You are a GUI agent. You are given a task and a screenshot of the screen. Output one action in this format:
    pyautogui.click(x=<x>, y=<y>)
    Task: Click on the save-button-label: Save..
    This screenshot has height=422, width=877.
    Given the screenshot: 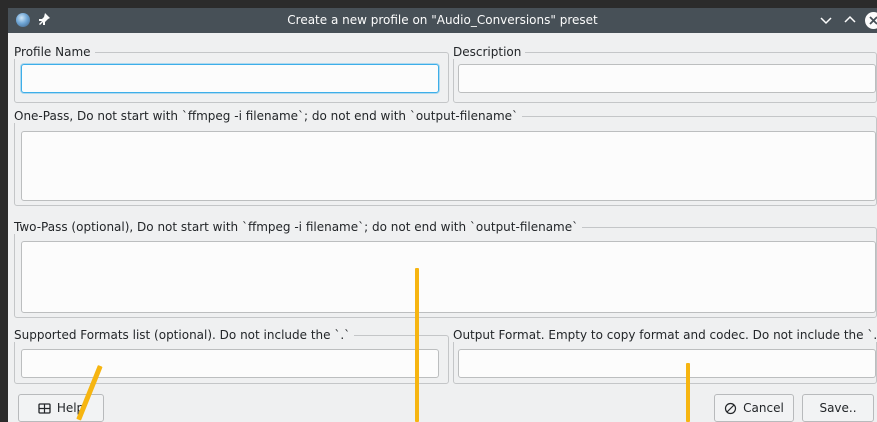 What is the action you would take?
    pyautogui.click(x=838, y=408)
    